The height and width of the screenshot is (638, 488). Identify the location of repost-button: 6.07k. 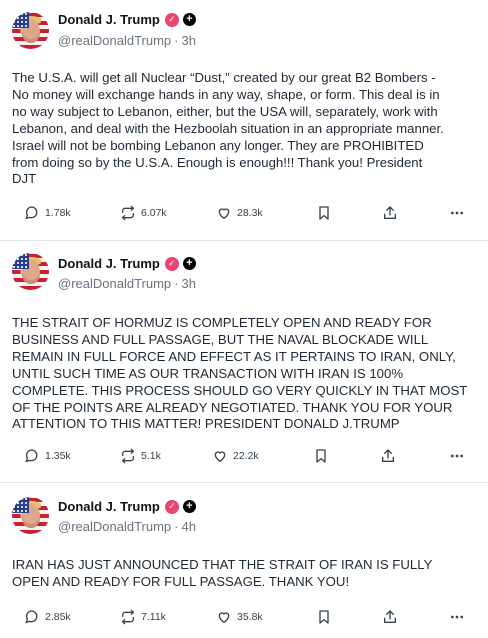
(143, 213).